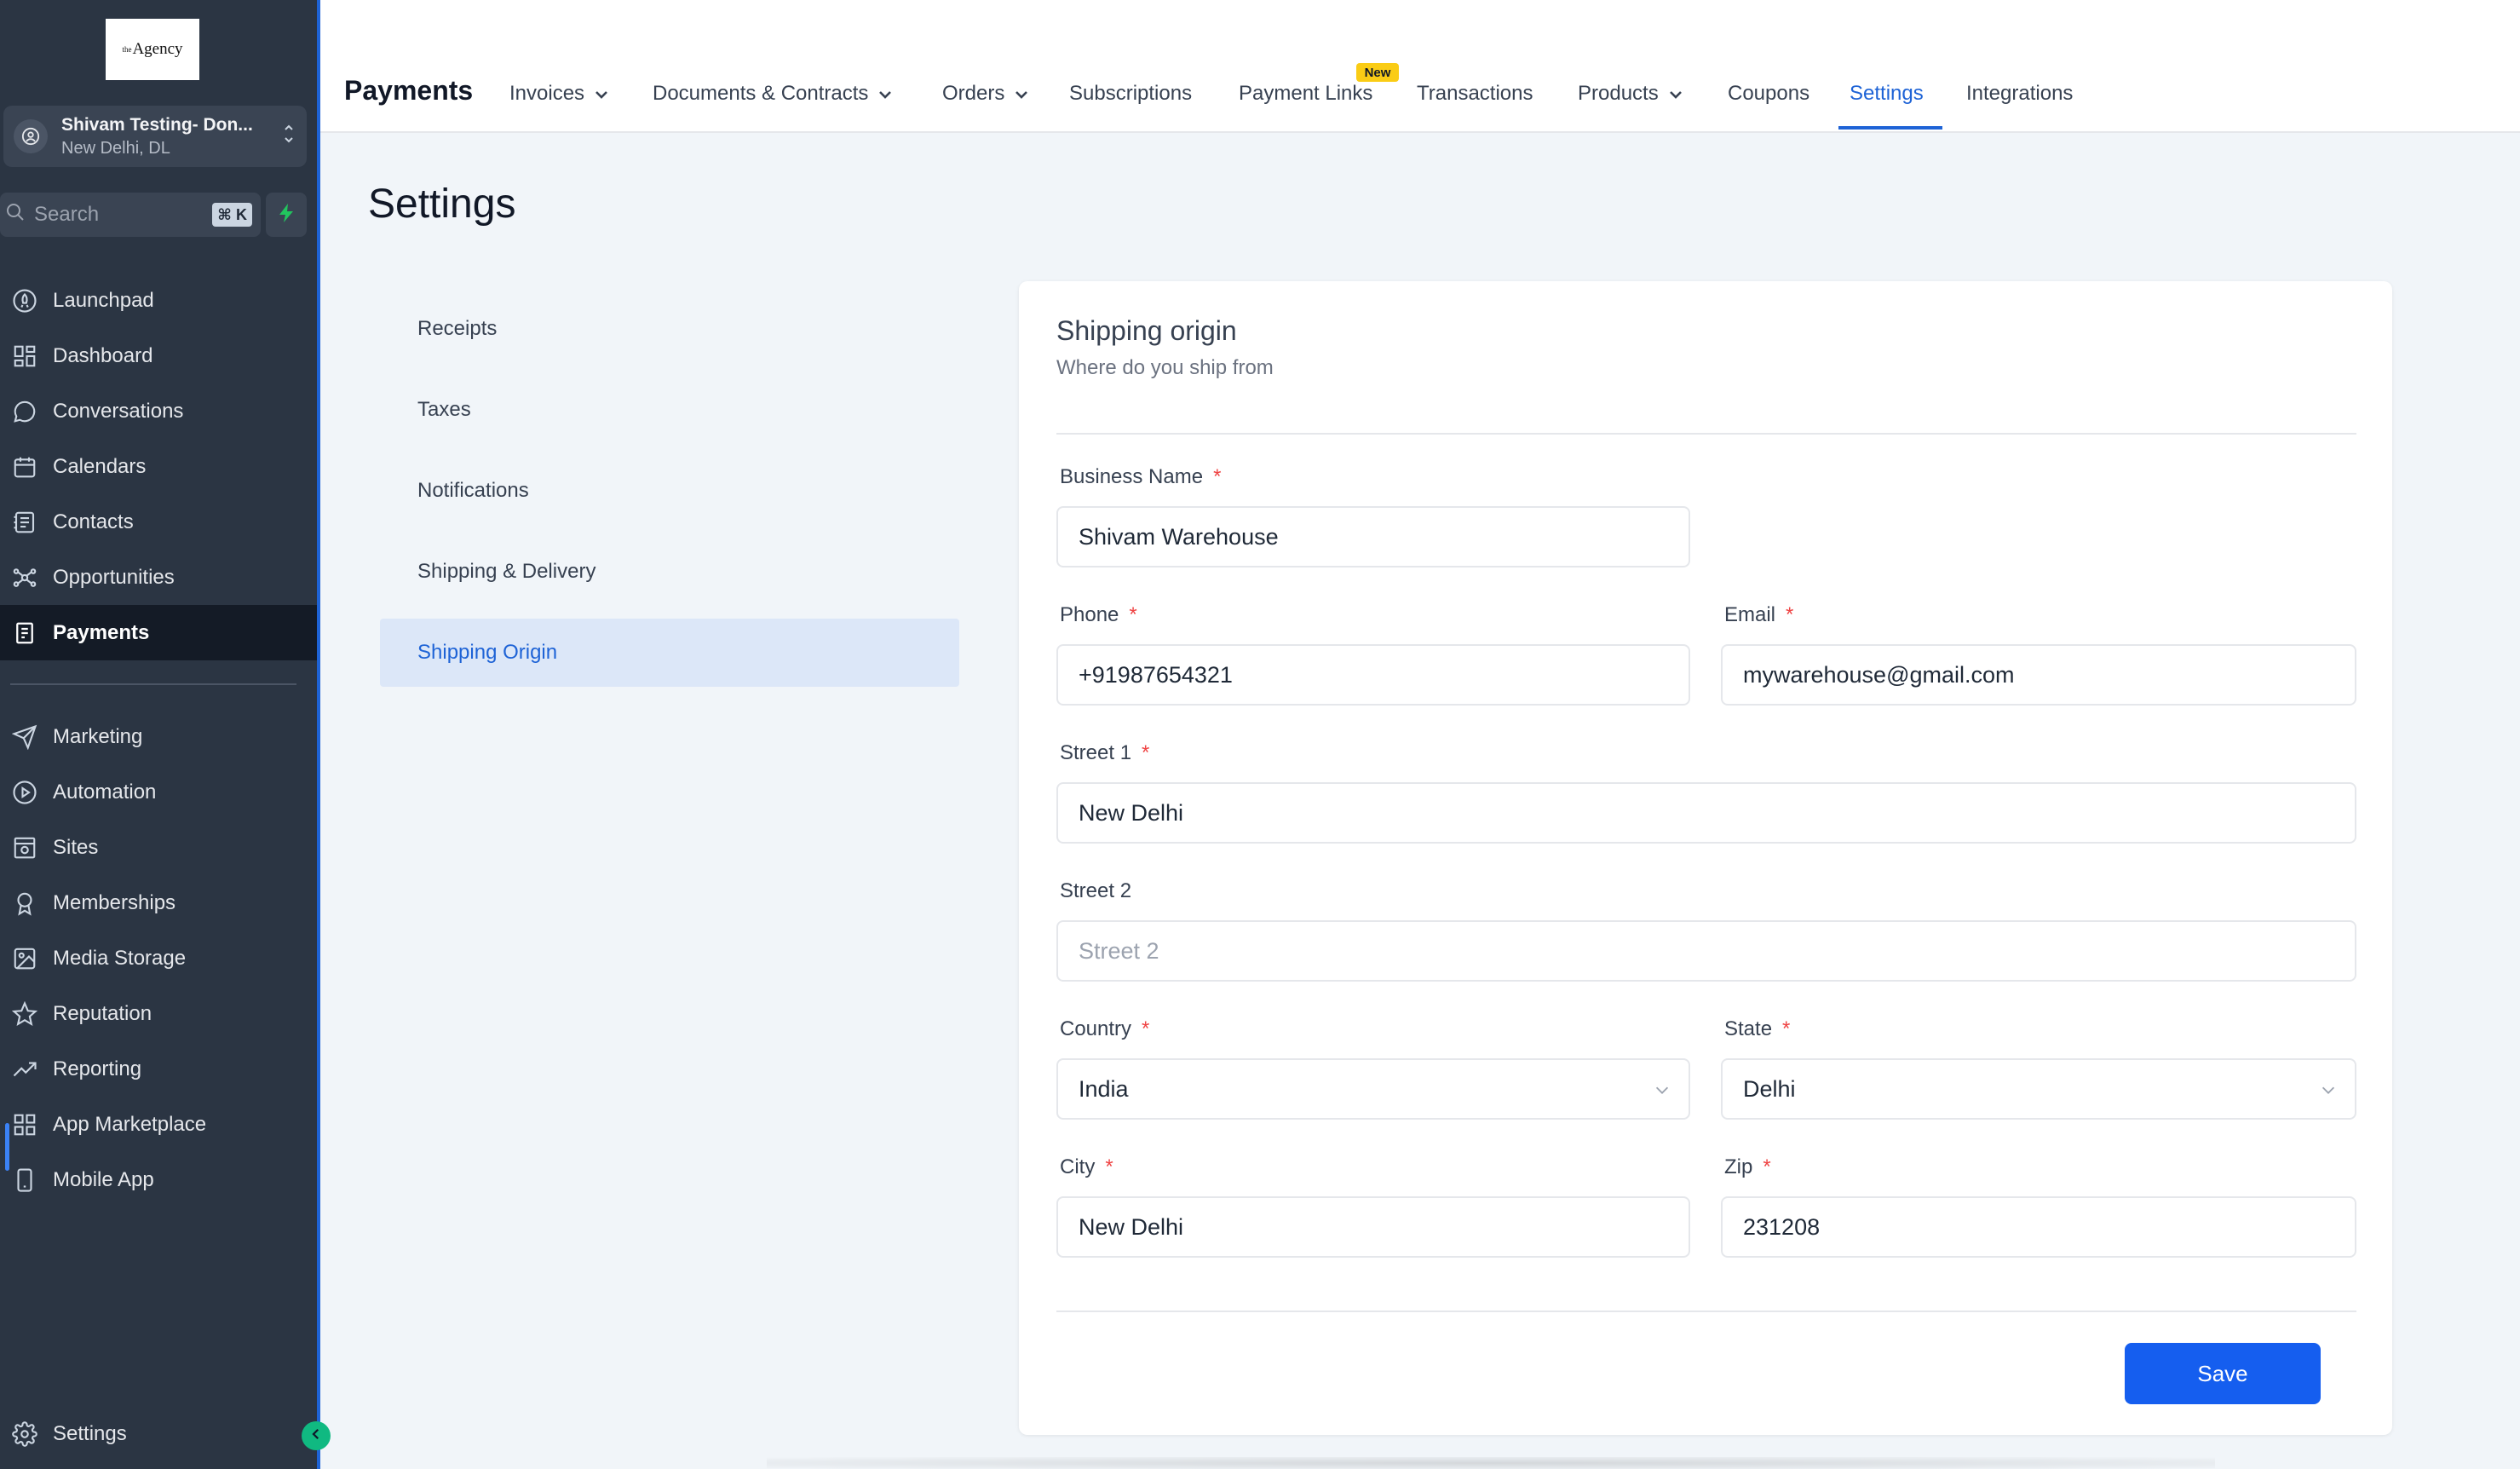 This screenshot has height=1469, width=2520. Describe the element at coordinates (1373, 1227) in the screenshot. I see `city-input: New Delhi` at that location.